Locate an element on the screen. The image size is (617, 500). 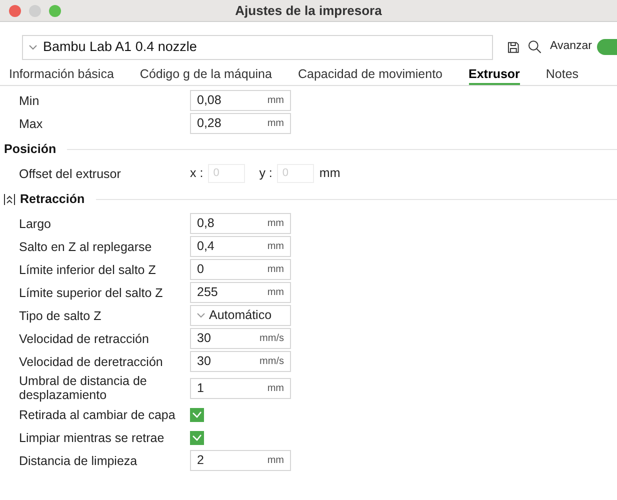
unit-label: mm is located at coordinates (329, 173).